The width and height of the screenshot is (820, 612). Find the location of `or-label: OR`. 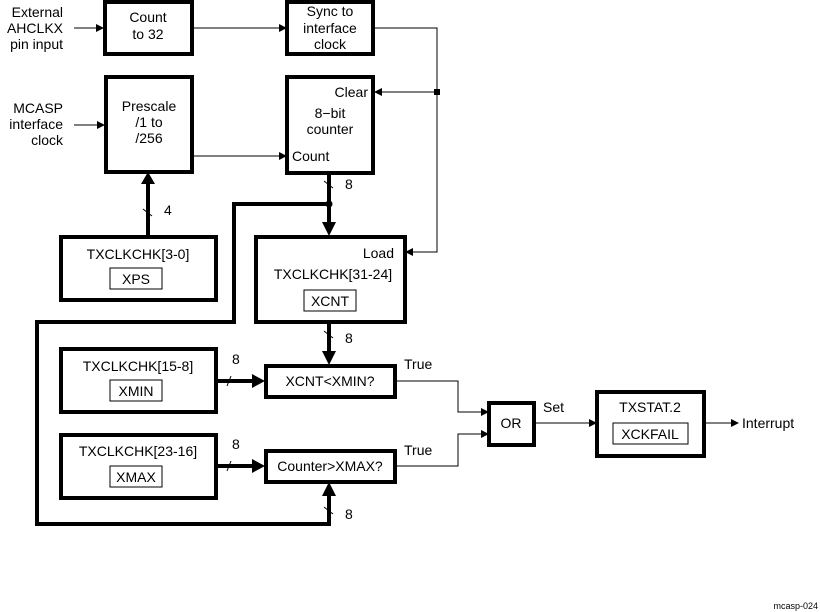

or-label: OR is located at coordinates (511, 423).